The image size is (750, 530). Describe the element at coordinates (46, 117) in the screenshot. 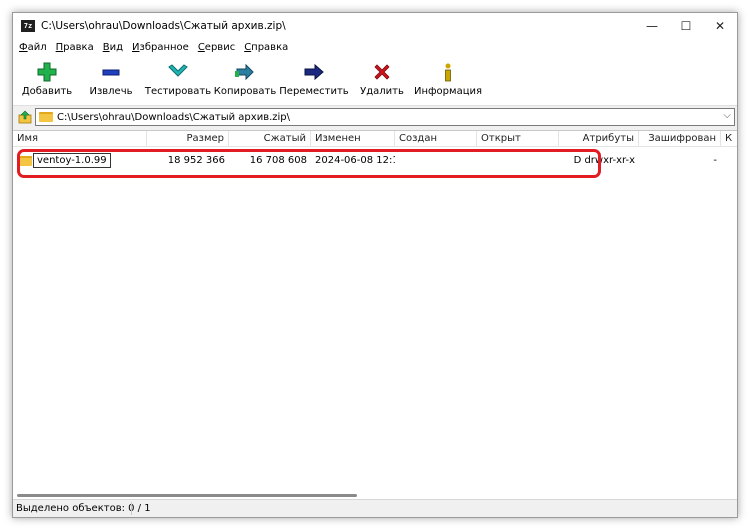

I see `folder-icon` at that location.